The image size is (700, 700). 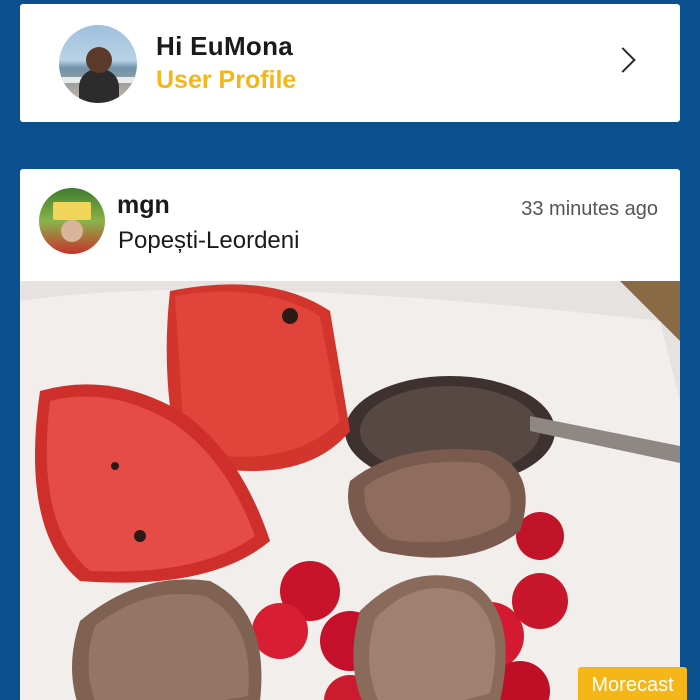 What do you see at coordinates (143, 205) in the screenshot?
I see `post-username: mgn` at bounding box center [143, 205].